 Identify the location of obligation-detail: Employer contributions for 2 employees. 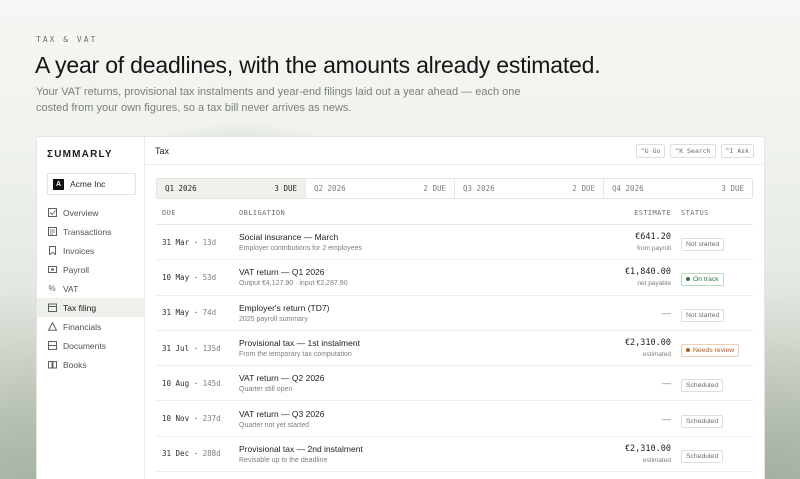
(300, 249).